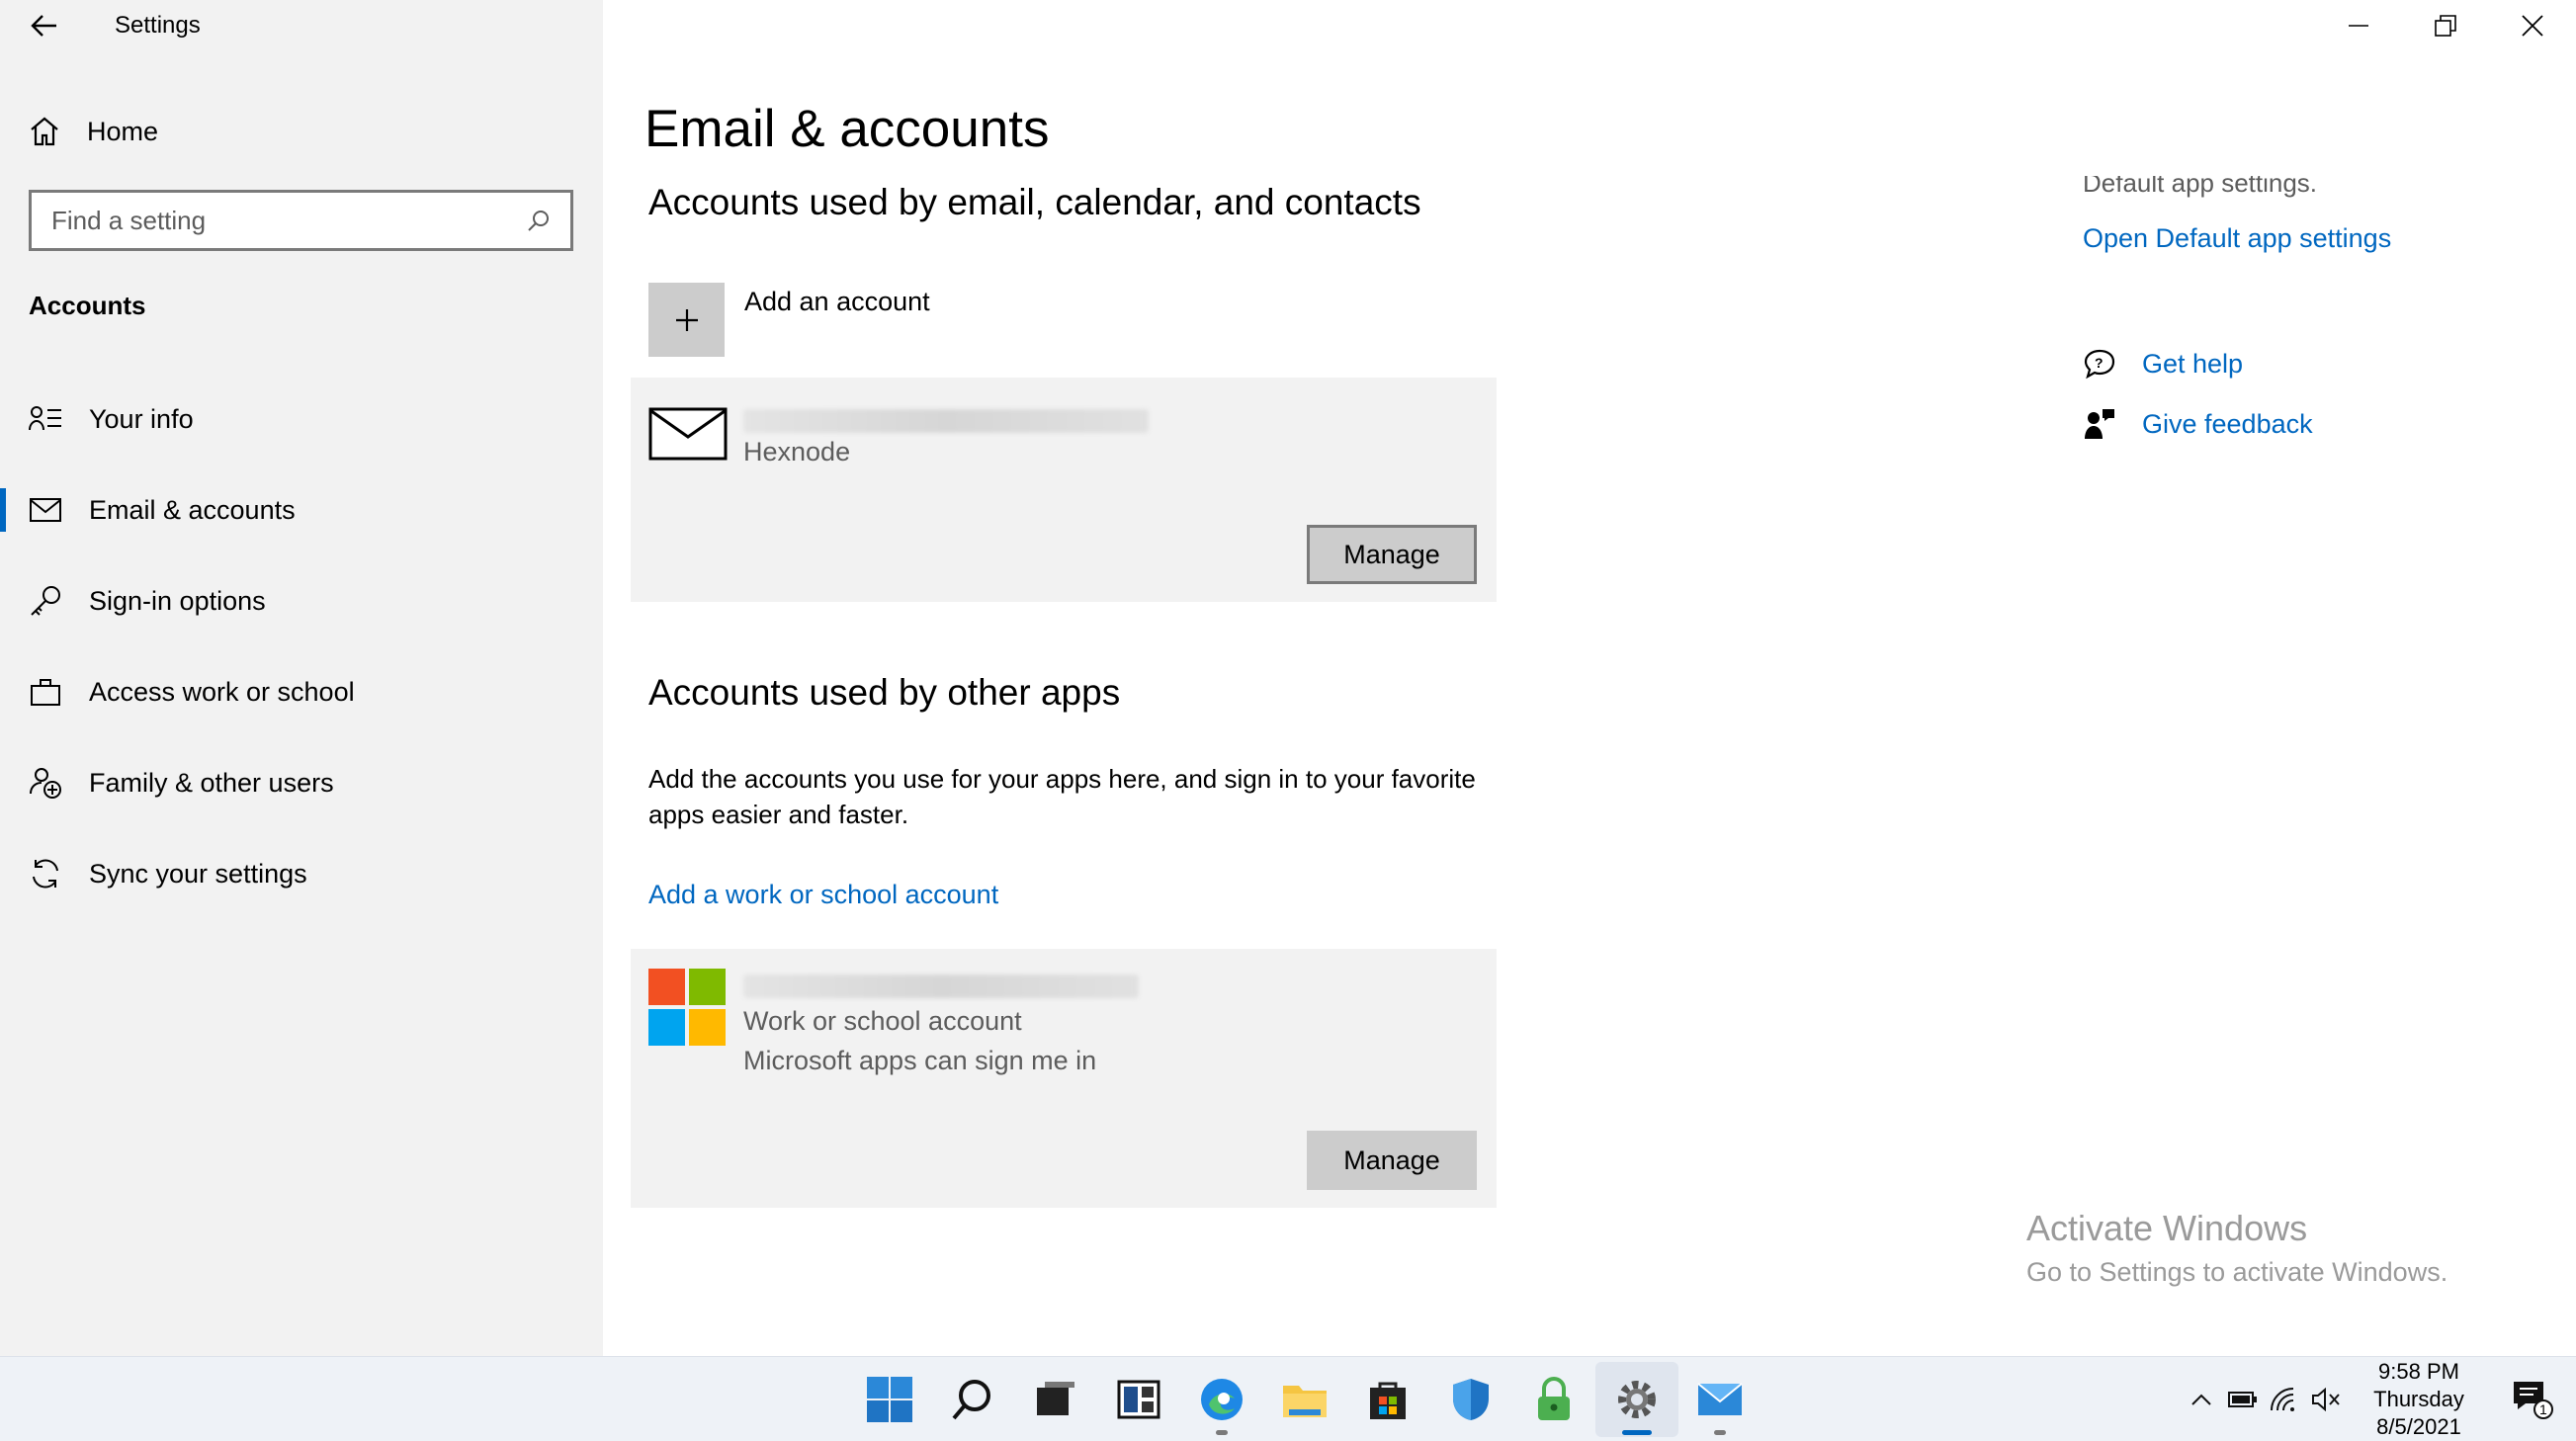  I want to click on plus-icon, so click(686, 320).